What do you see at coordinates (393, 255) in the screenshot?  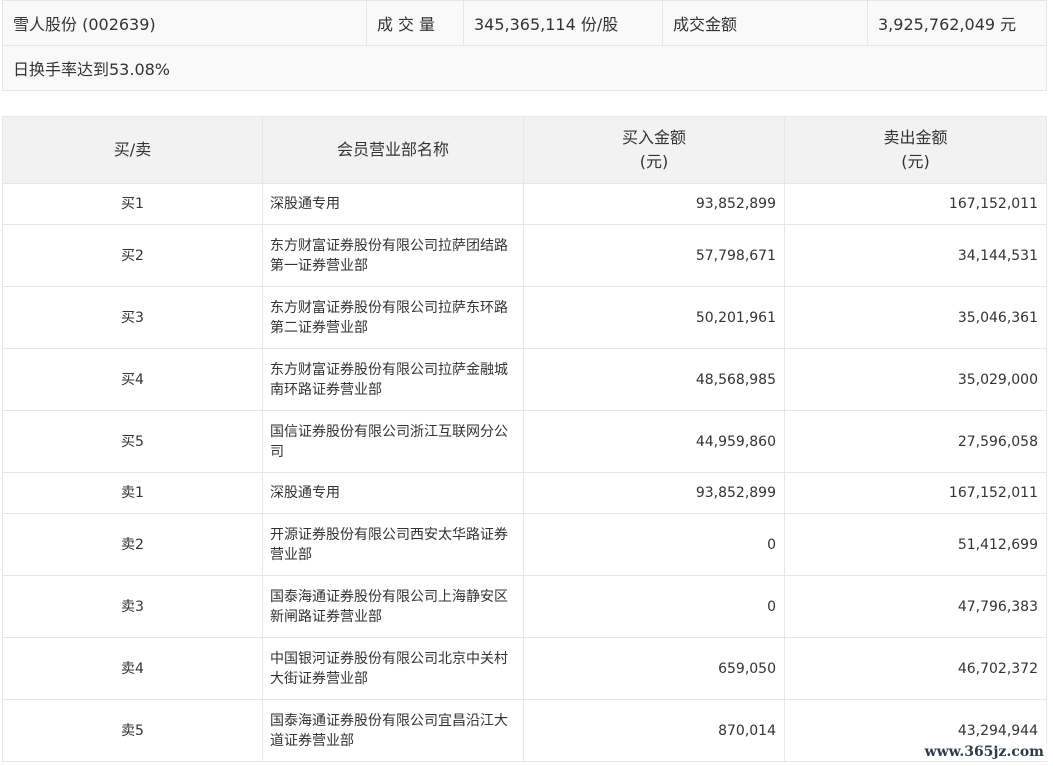 I see `row-name: 东方财富证券股份有限公司拉萨团结路第一证券营业部` at bounding box center [393, 255].